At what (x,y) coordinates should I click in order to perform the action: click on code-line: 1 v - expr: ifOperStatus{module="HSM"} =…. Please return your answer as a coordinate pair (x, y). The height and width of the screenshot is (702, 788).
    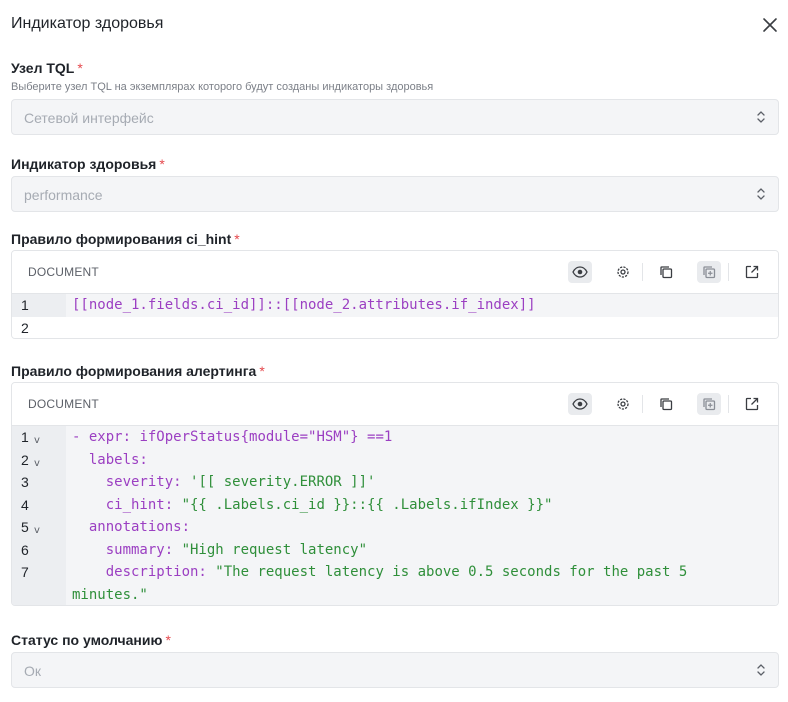
    Looking at the image, I should click on (395, 437).